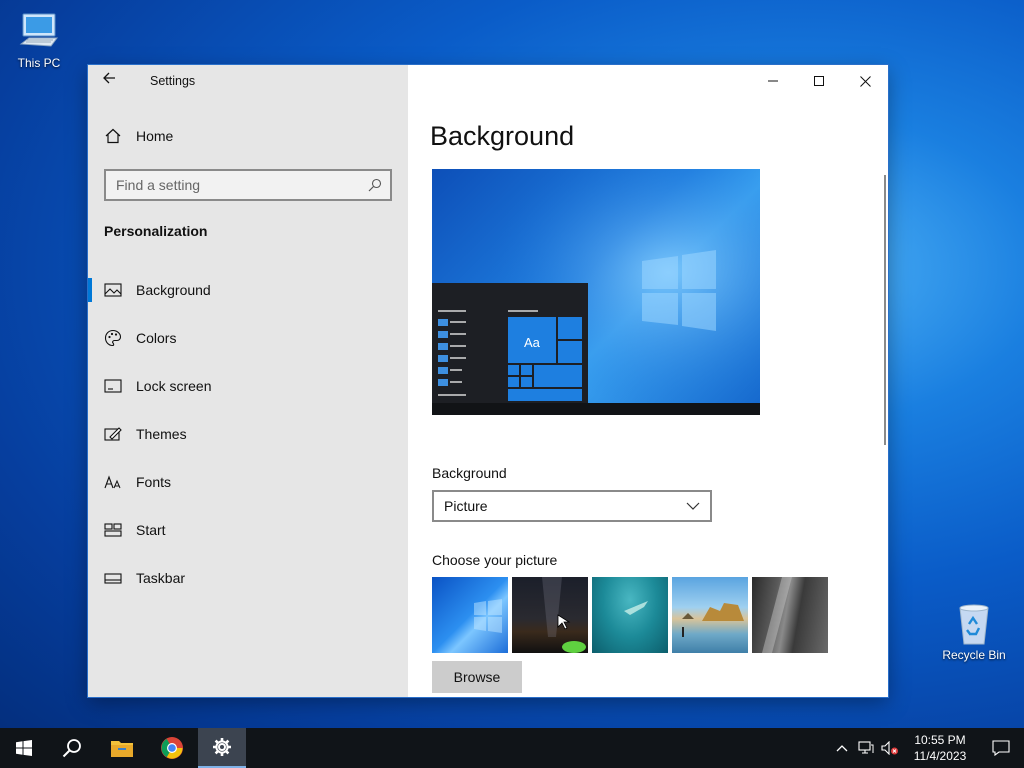  Describe the element at coordinates (572, 506) in the screenshot. I see `background-type-dropdown: Picture` at that location.